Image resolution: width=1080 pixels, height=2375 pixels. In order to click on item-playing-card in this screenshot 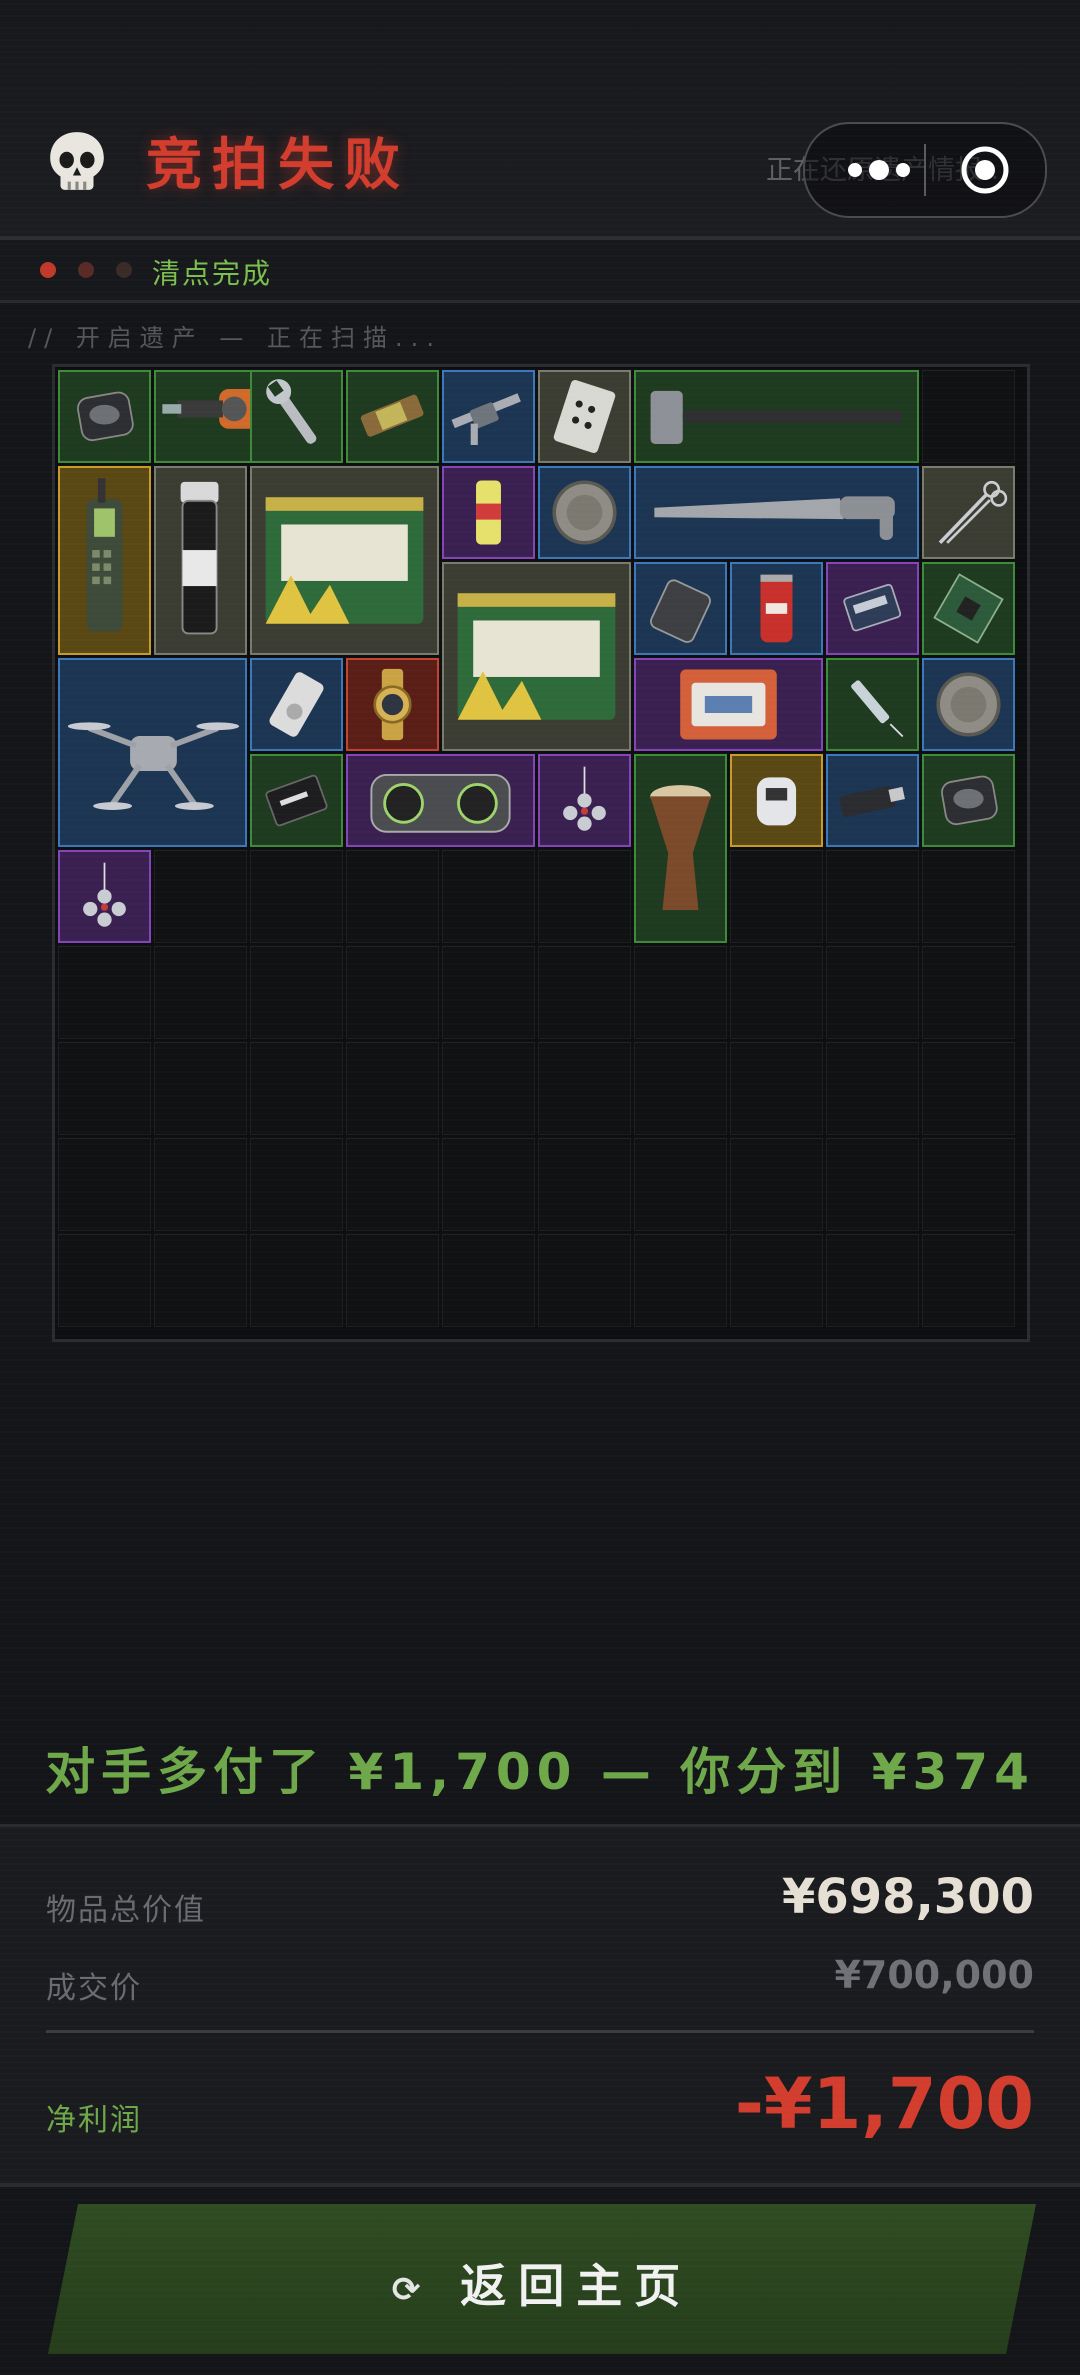, I will do `click(584, 416)`.